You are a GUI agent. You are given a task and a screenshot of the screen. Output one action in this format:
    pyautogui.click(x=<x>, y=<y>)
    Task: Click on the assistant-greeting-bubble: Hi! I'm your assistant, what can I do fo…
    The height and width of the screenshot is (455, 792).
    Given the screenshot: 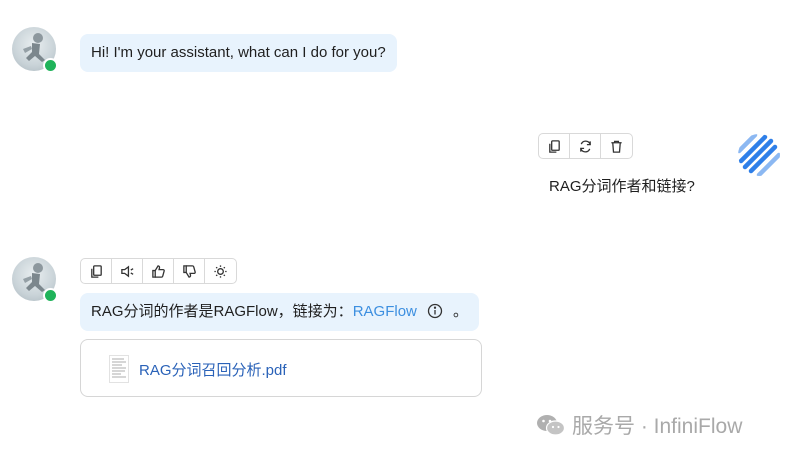 What is the action you would take?
    pyautogui.click(x=238, y=53)
    